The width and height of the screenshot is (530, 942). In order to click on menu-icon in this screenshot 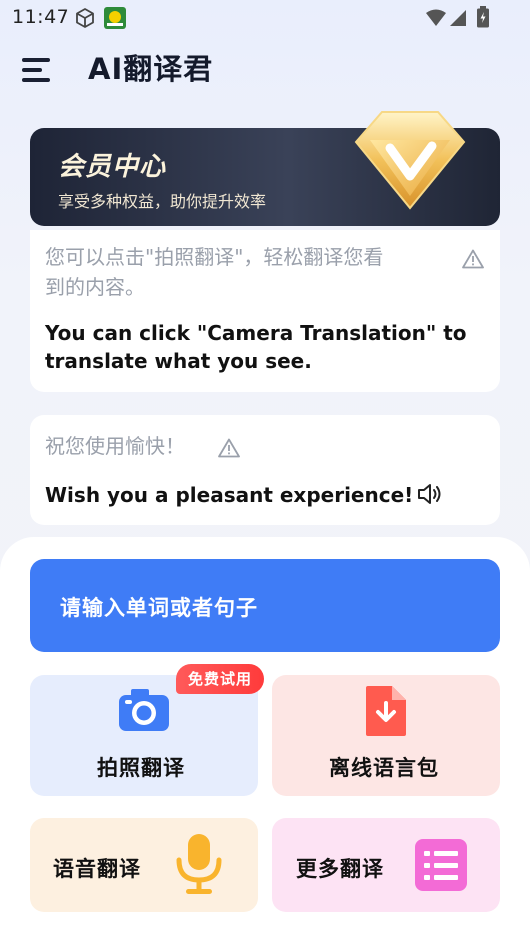, I will do `click(37, 70)`.